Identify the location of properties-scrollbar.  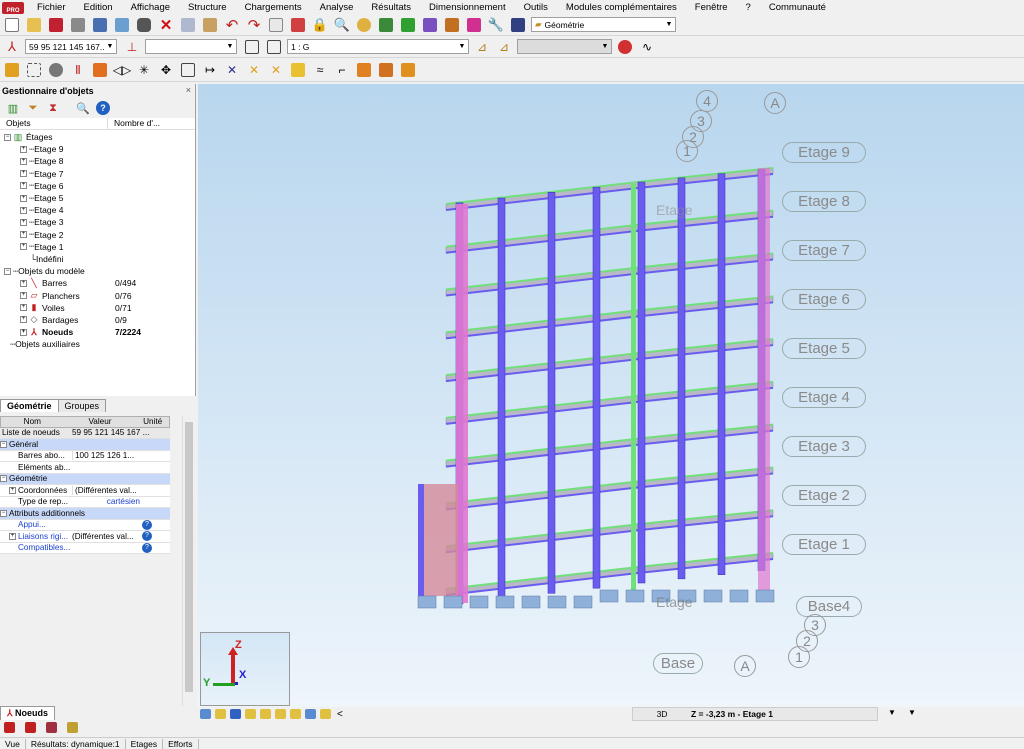
(188, 561).